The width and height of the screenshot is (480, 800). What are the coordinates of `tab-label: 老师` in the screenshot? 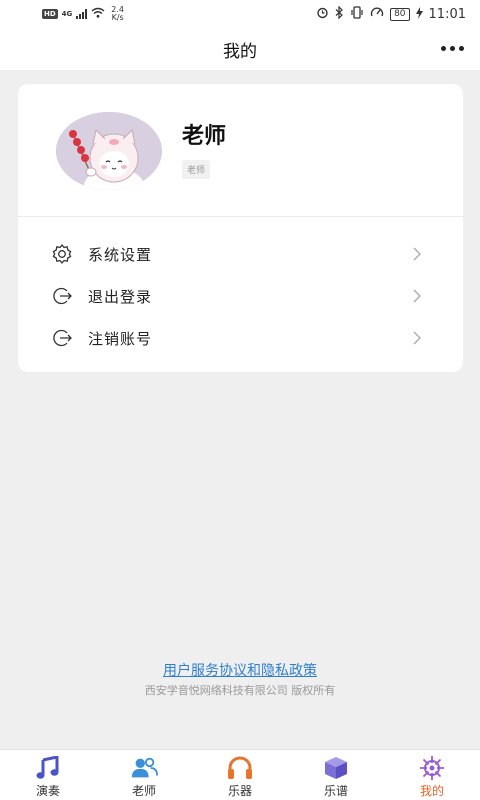 It's located at (143, 791).